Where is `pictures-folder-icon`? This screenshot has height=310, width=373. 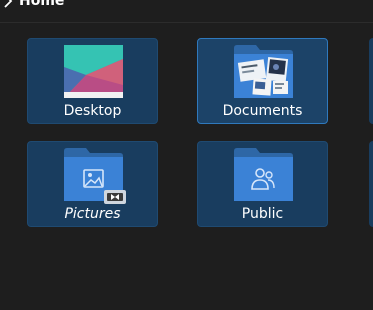
pictures-folder-icon is located at coordinates (95, 176).